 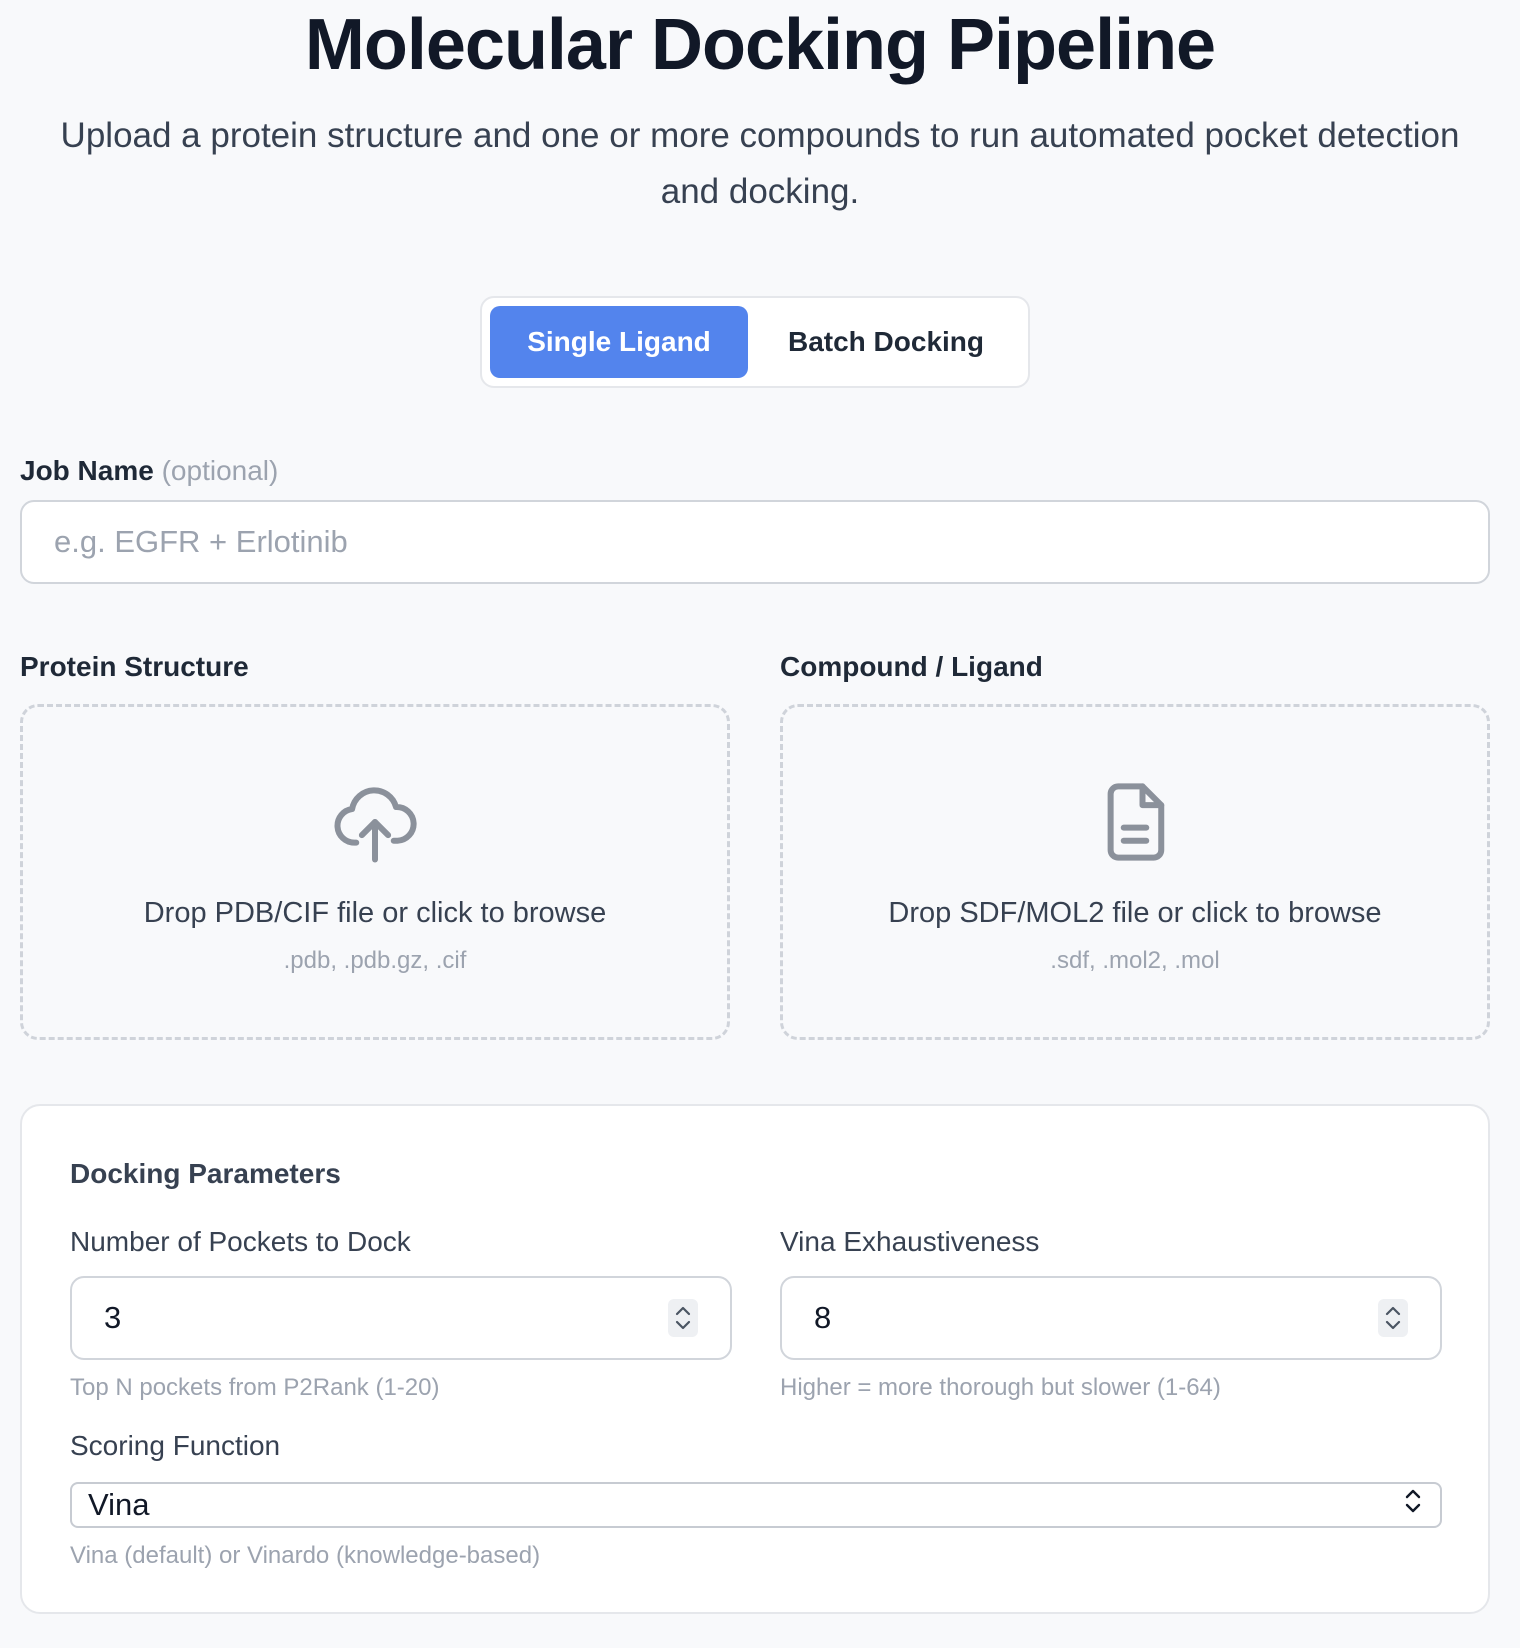 I want to click on docking-parameters-title: Docking Parameters, so click(x=205, y=1173).